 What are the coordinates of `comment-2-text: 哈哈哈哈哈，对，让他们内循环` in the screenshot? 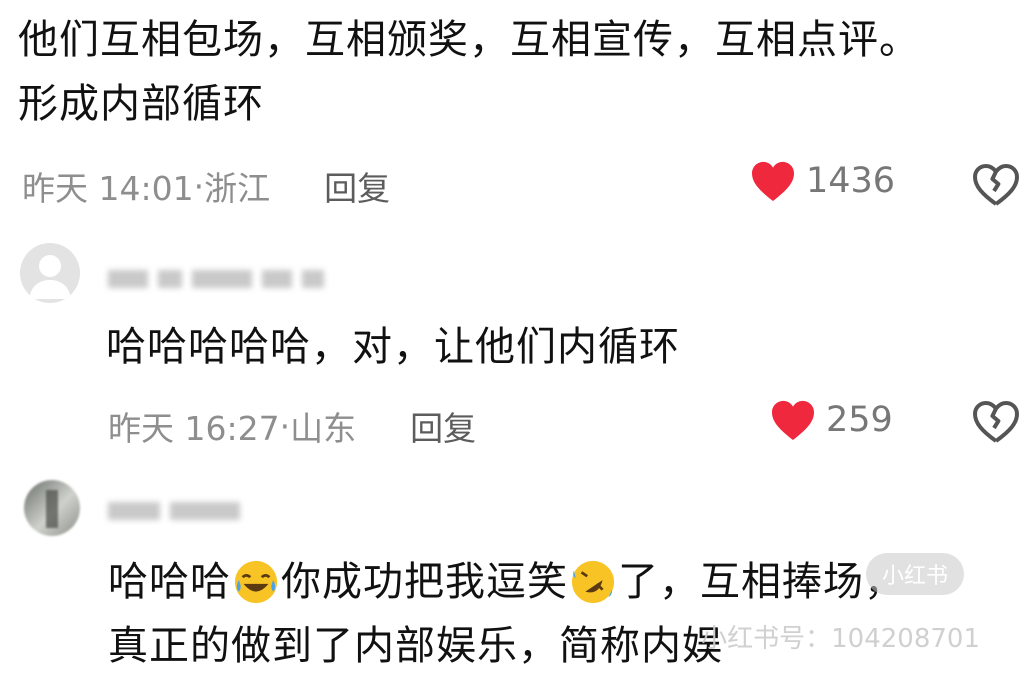 It's located at (393, 347).